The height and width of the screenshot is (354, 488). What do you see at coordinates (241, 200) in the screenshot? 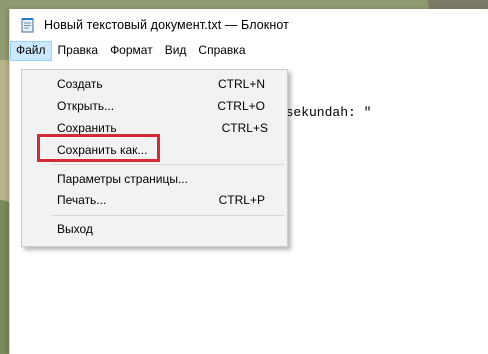
I see `menu-item-shortcut: CTRL+P` at bounding box center [241, 200].